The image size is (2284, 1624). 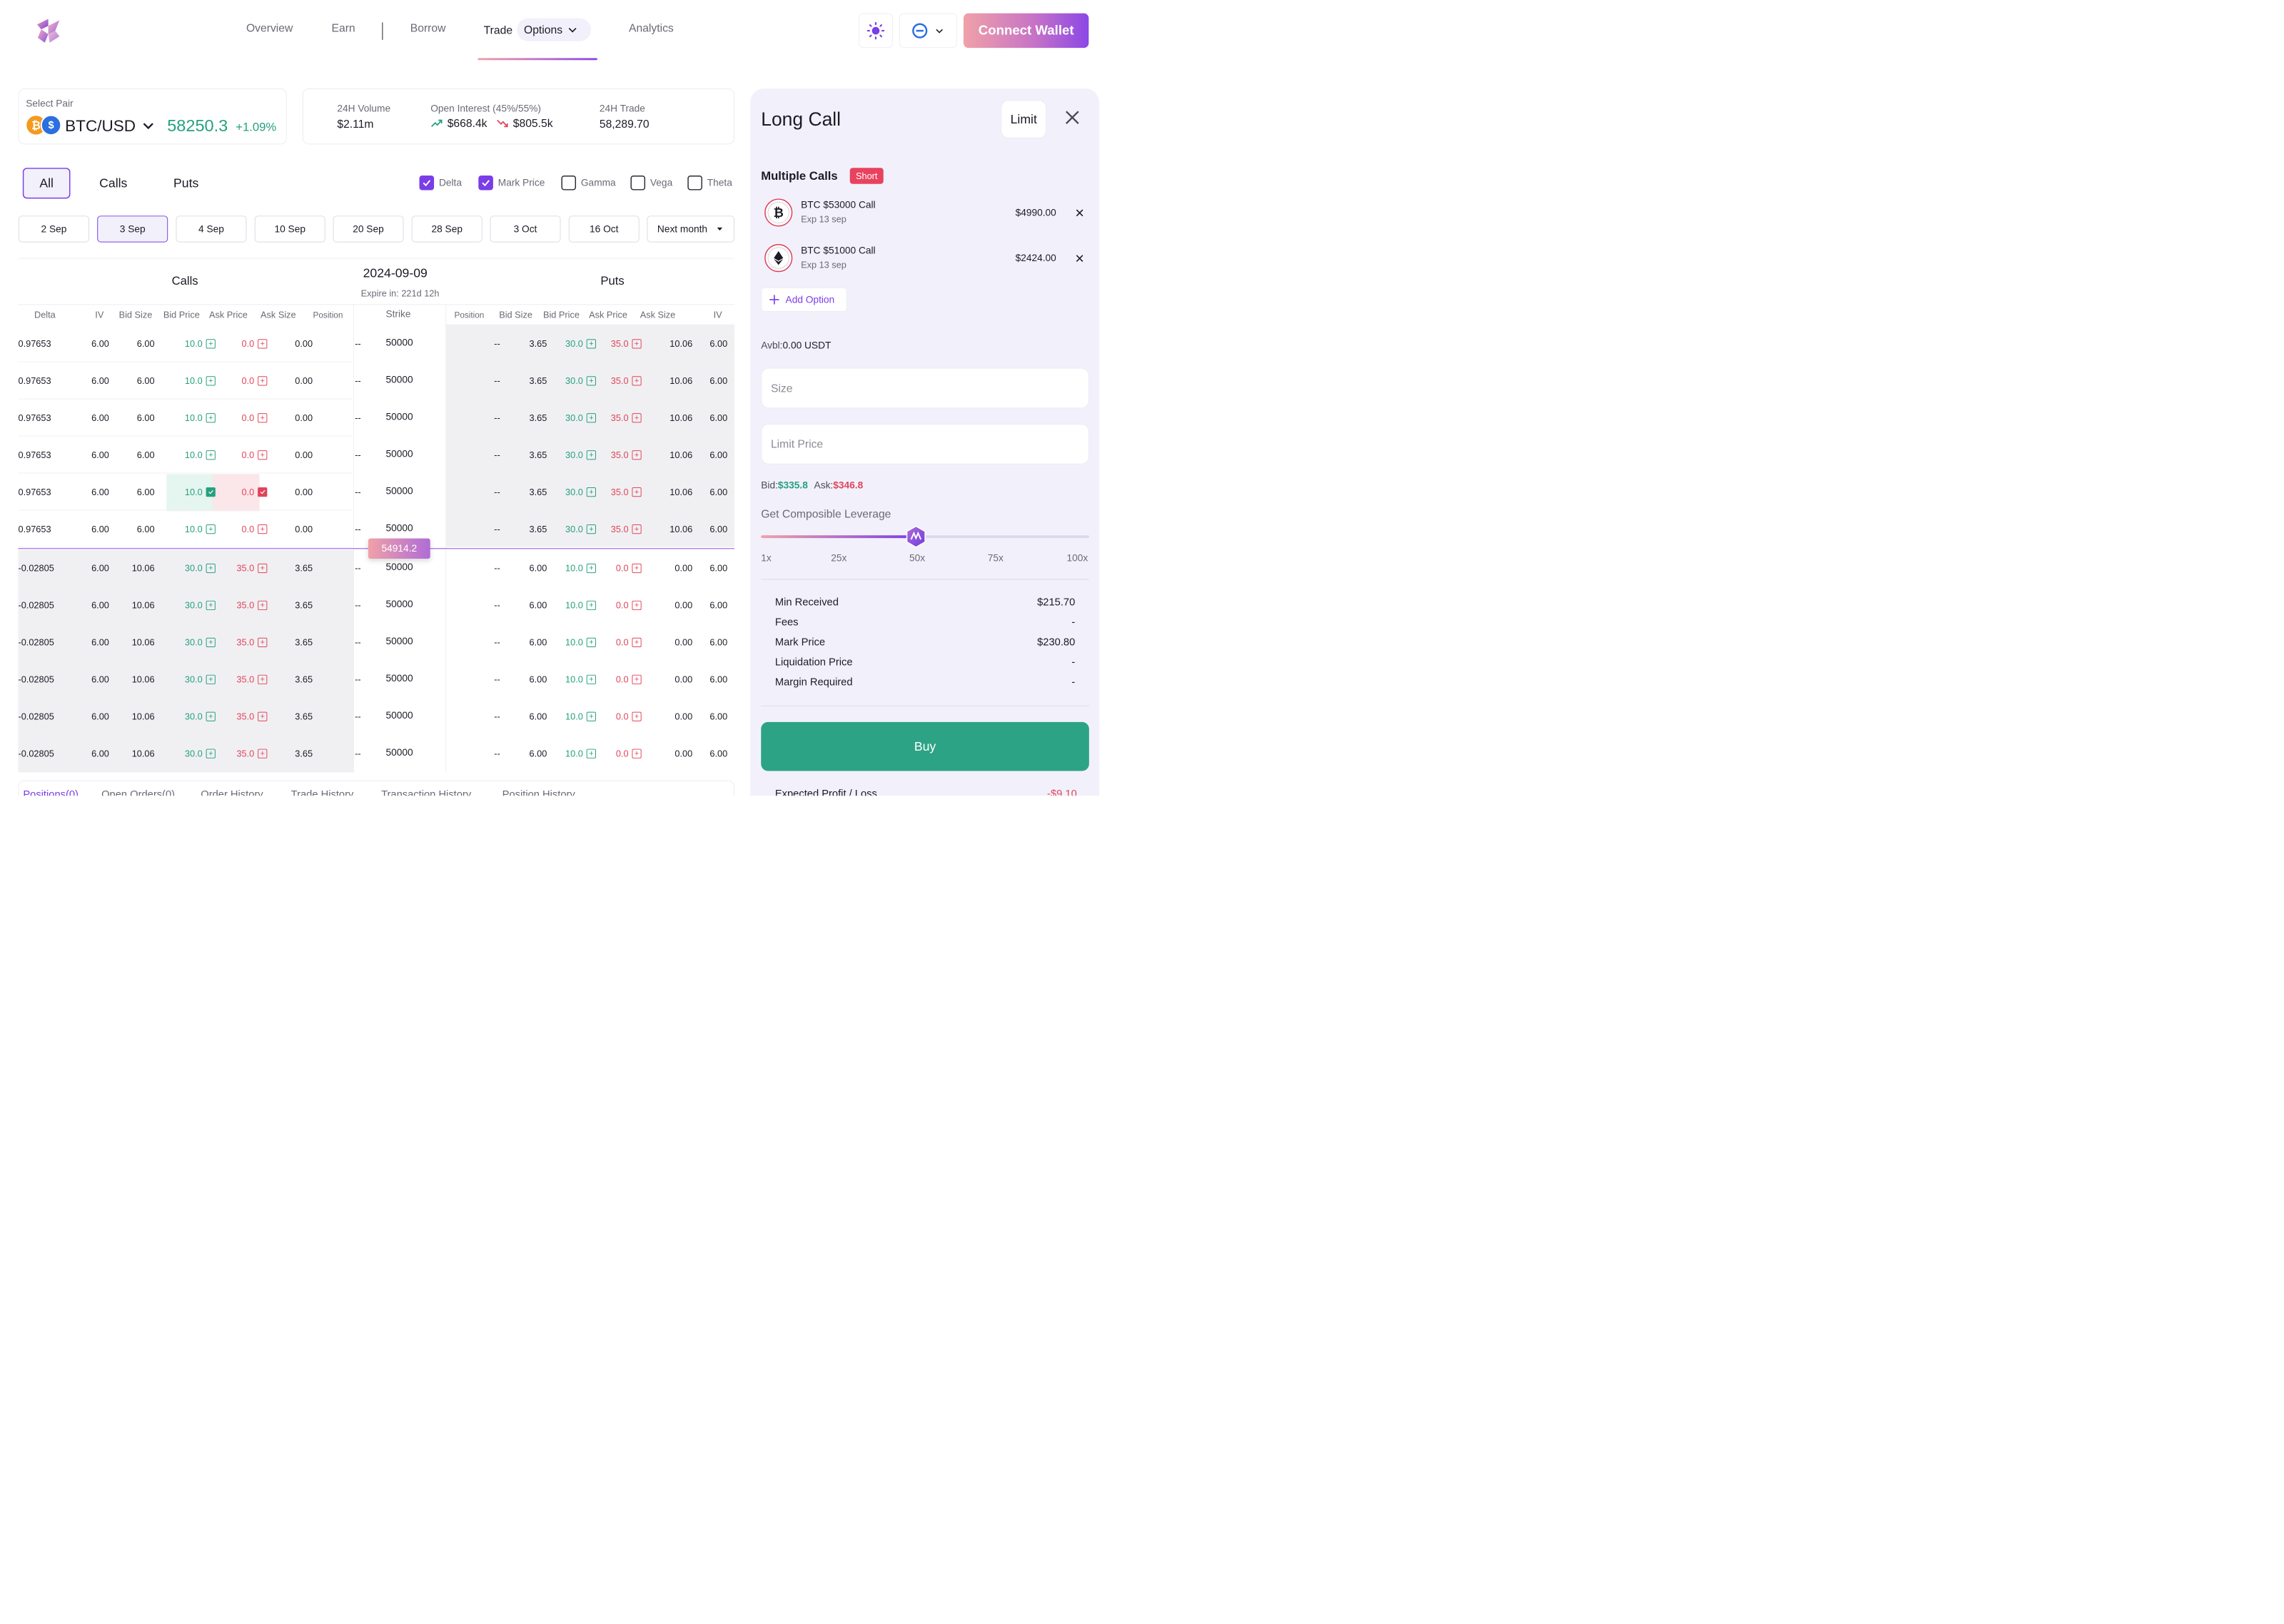 What do you see at coordinates (446, 229) in the screenshot?
I see `date-chip: 28 Sep` at bounding box center [446, 229].